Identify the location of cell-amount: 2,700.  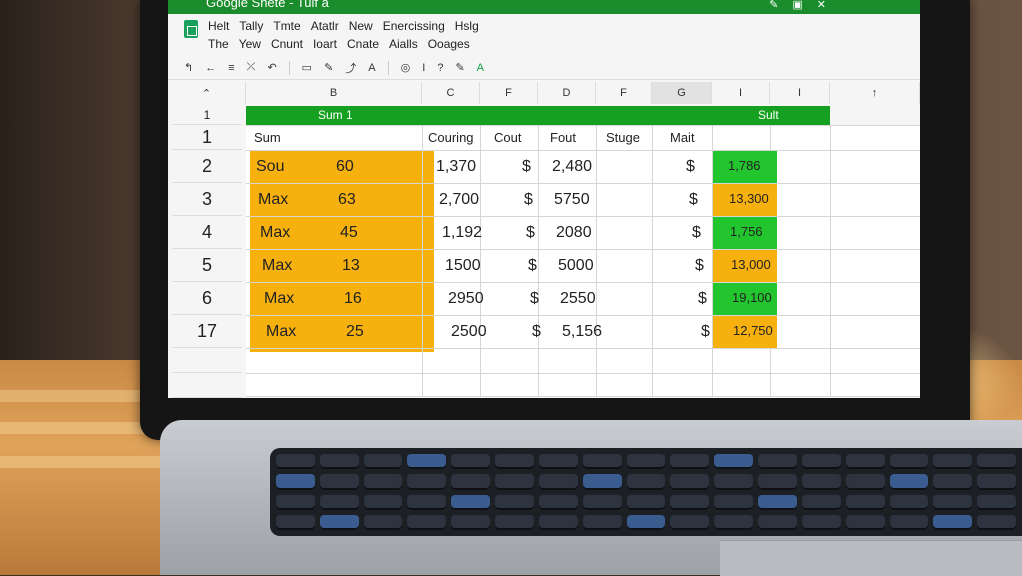
(459, 200).